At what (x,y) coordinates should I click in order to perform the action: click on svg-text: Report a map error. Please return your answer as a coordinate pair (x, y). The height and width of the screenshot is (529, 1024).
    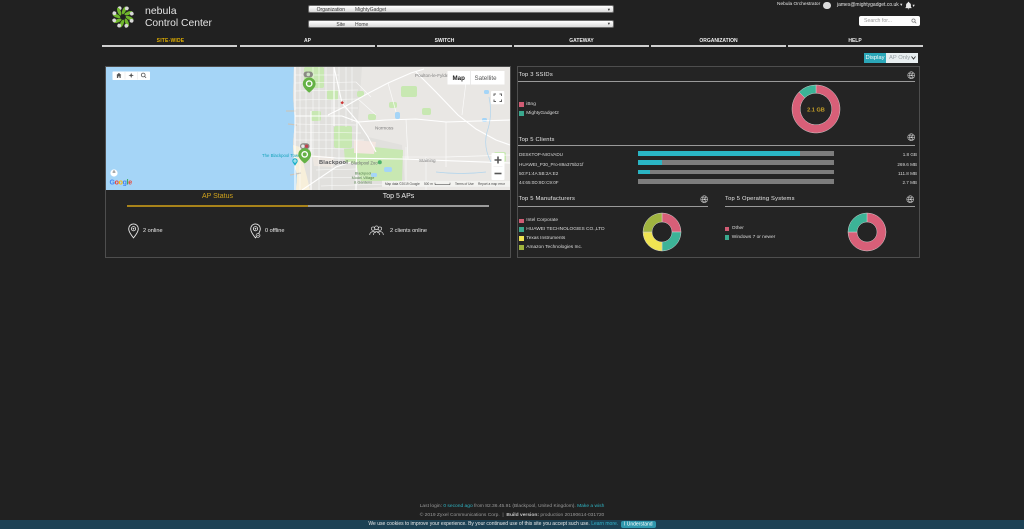
    Looking at the image, I should click on (492, 184).